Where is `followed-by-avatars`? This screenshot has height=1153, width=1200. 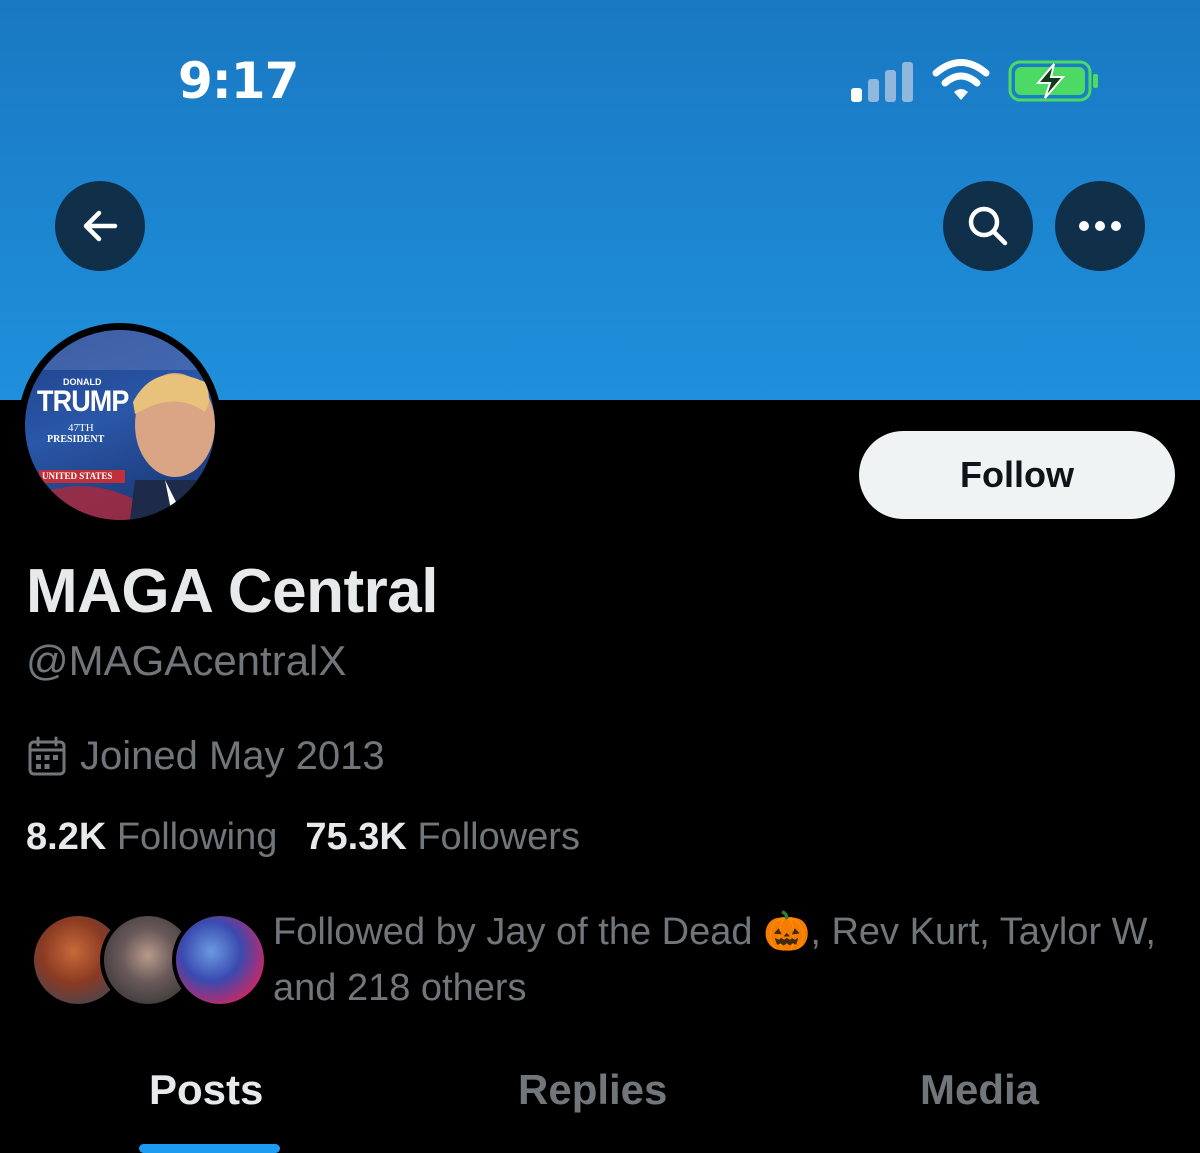 followed-by-avatars is located at coordinates (149, 962).